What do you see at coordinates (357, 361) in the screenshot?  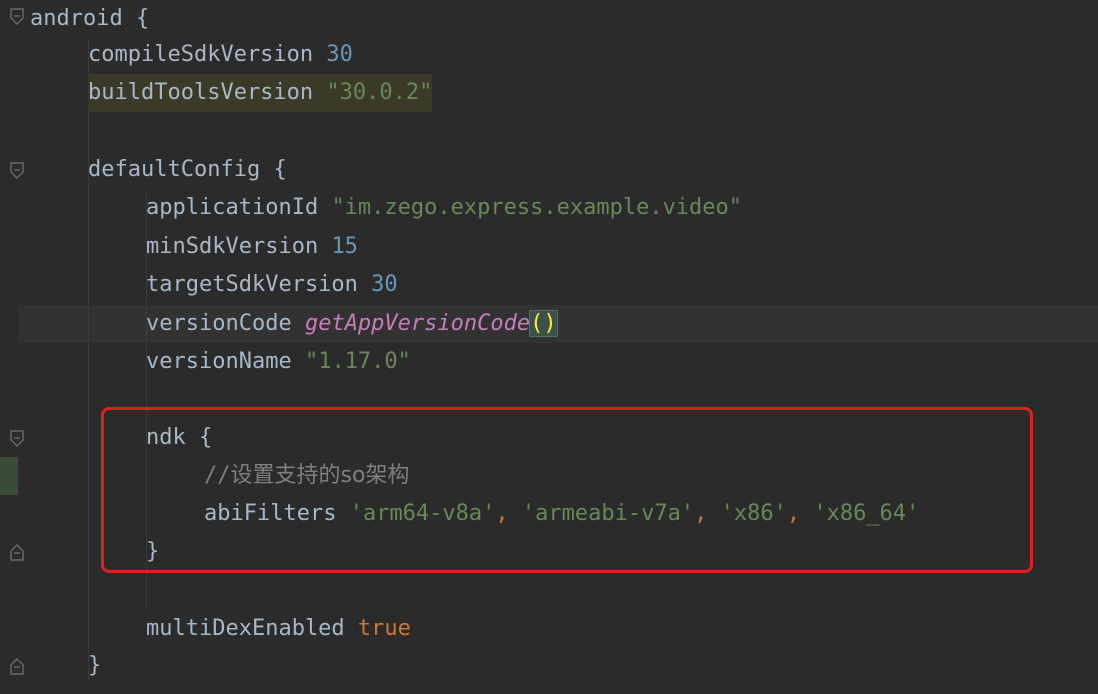 I see `code-token: "1.17.0"` at bounding box center [357, 361].